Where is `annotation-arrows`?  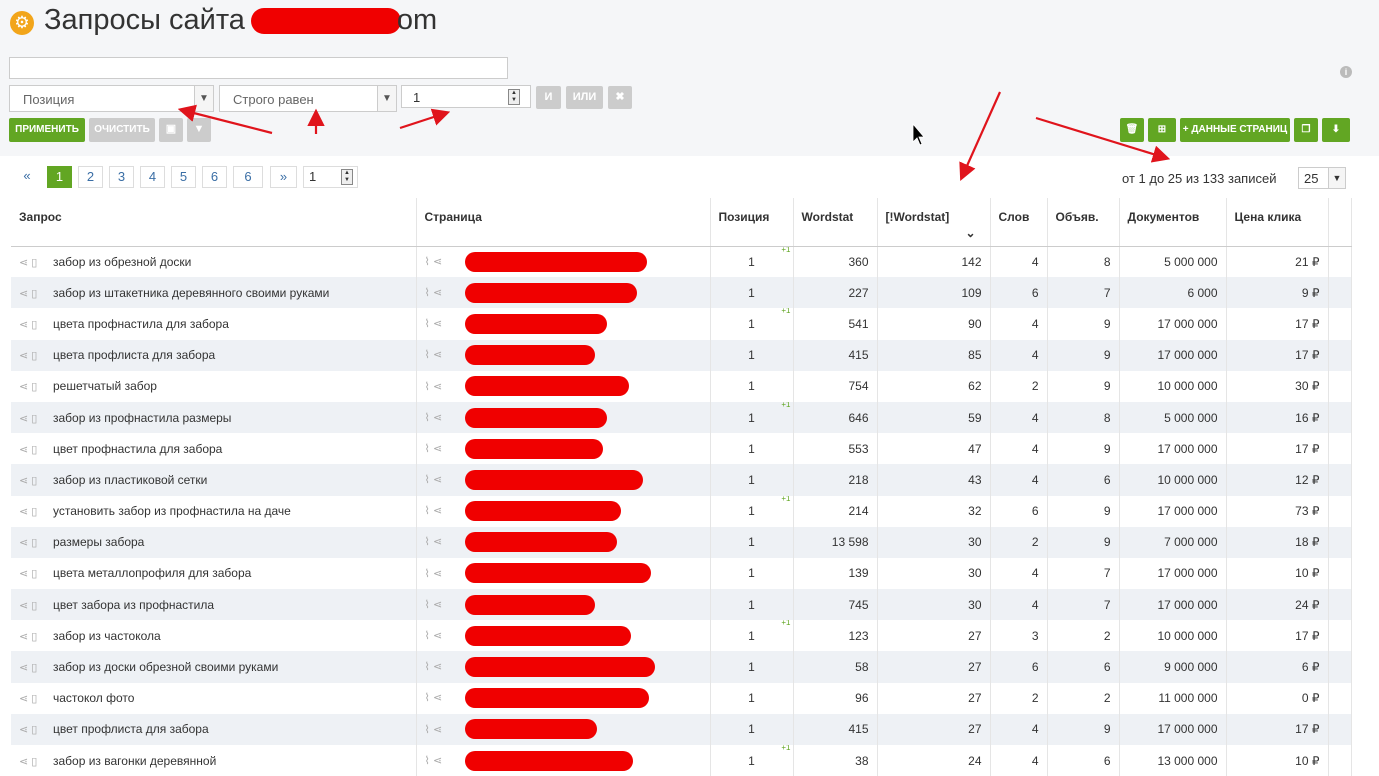 annotation-arrows is located at coordinates (674, 136).